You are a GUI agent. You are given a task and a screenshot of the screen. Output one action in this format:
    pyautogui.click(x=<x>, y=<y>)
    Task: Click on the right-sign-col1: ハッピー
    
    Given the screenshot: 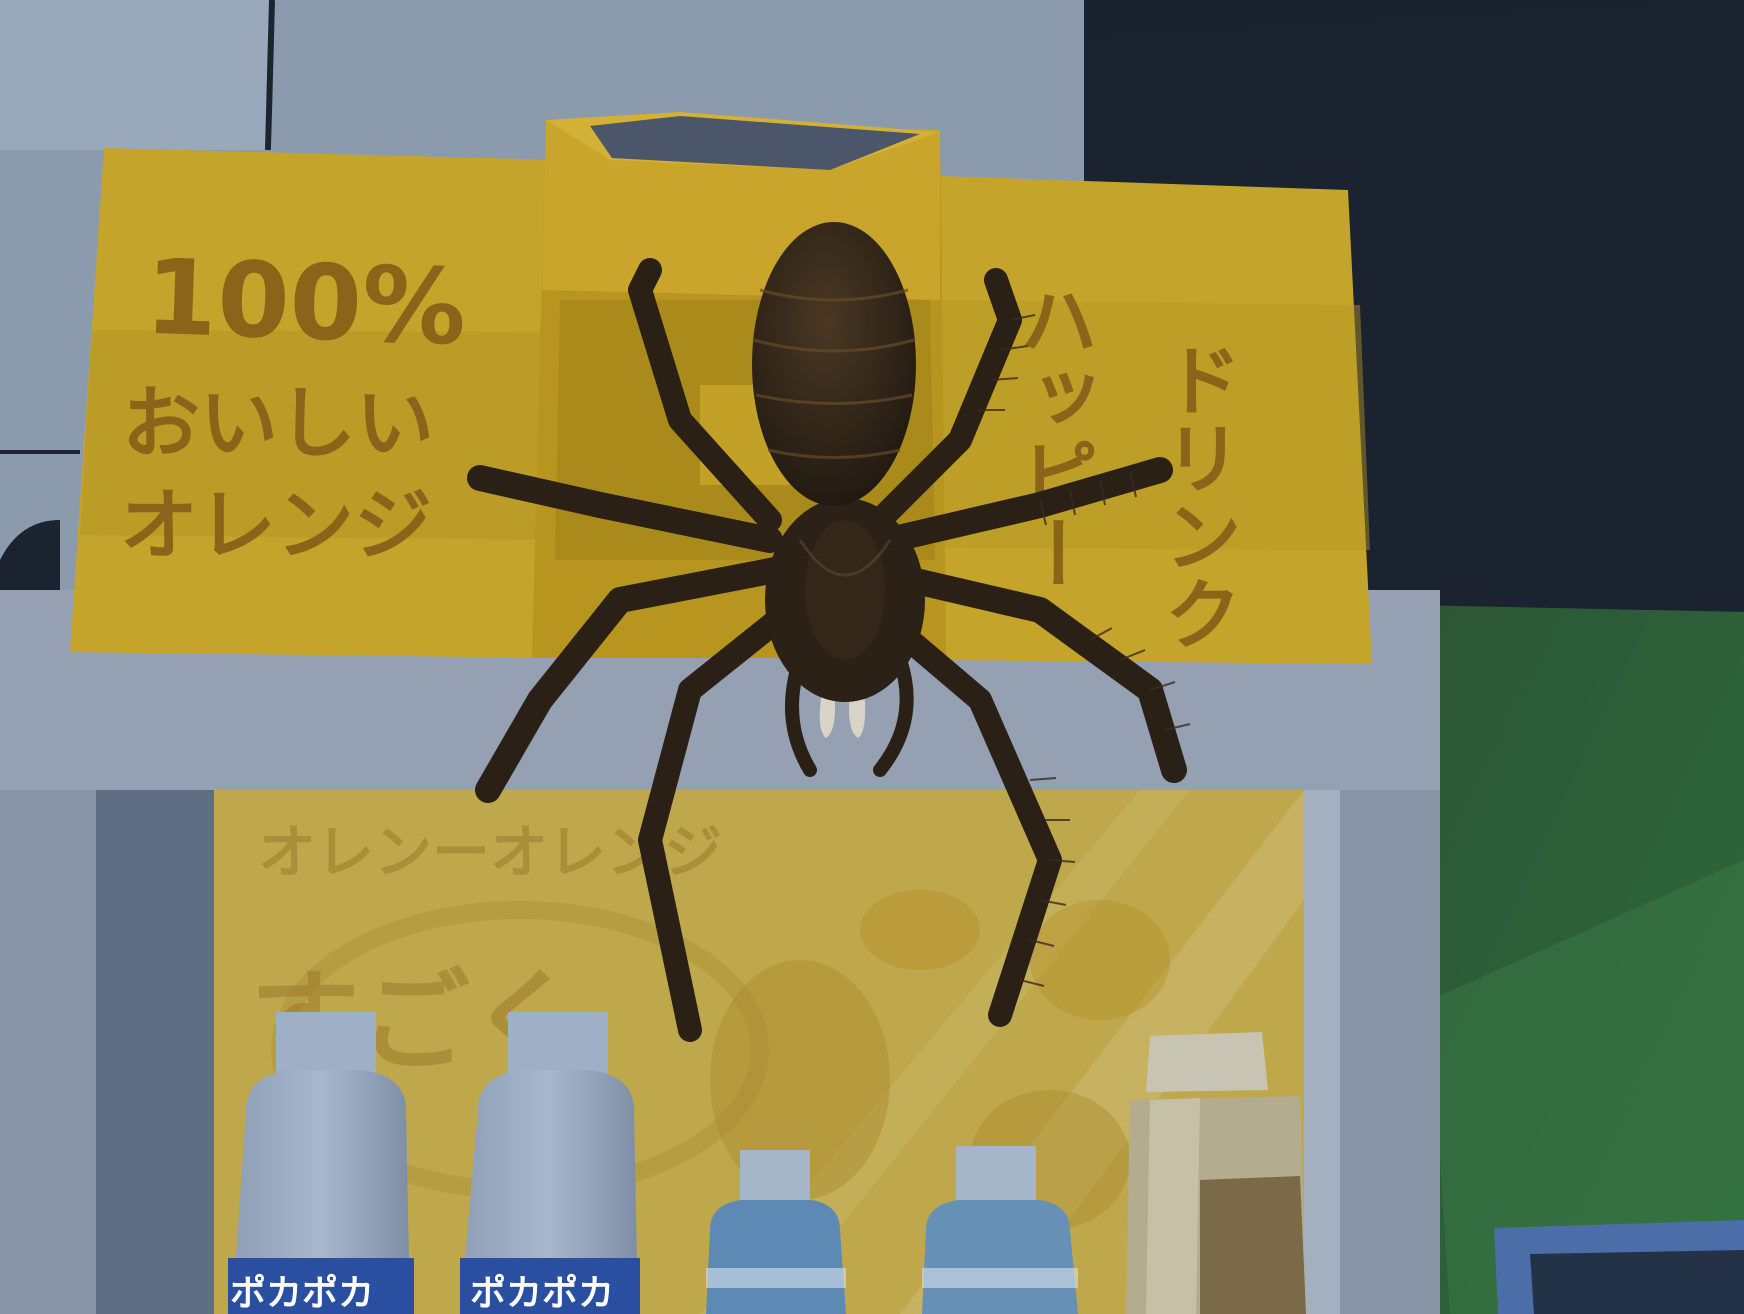 What is the action you would take?
    pyautogui.click(x=1052, y=436)
    